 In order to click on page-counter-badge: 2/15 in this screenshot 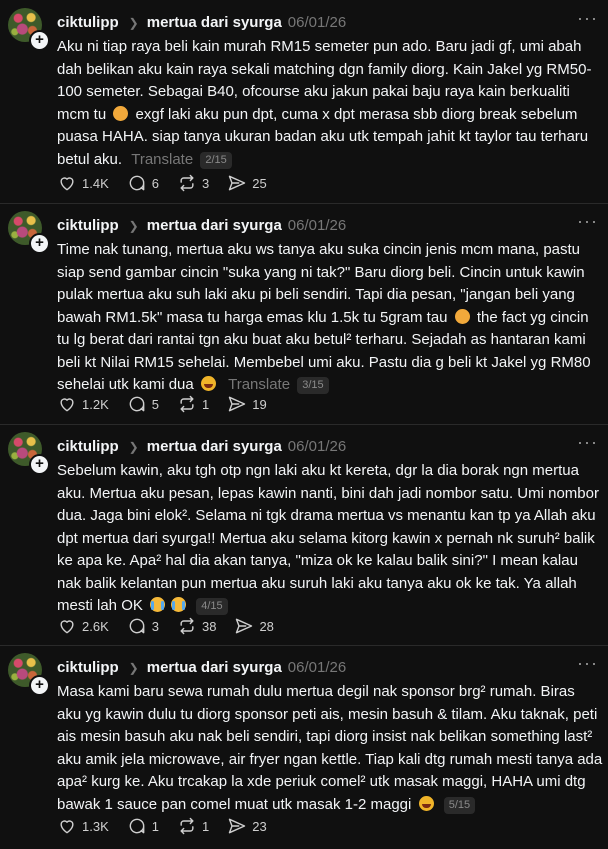, I will do `click(216, 160)`.